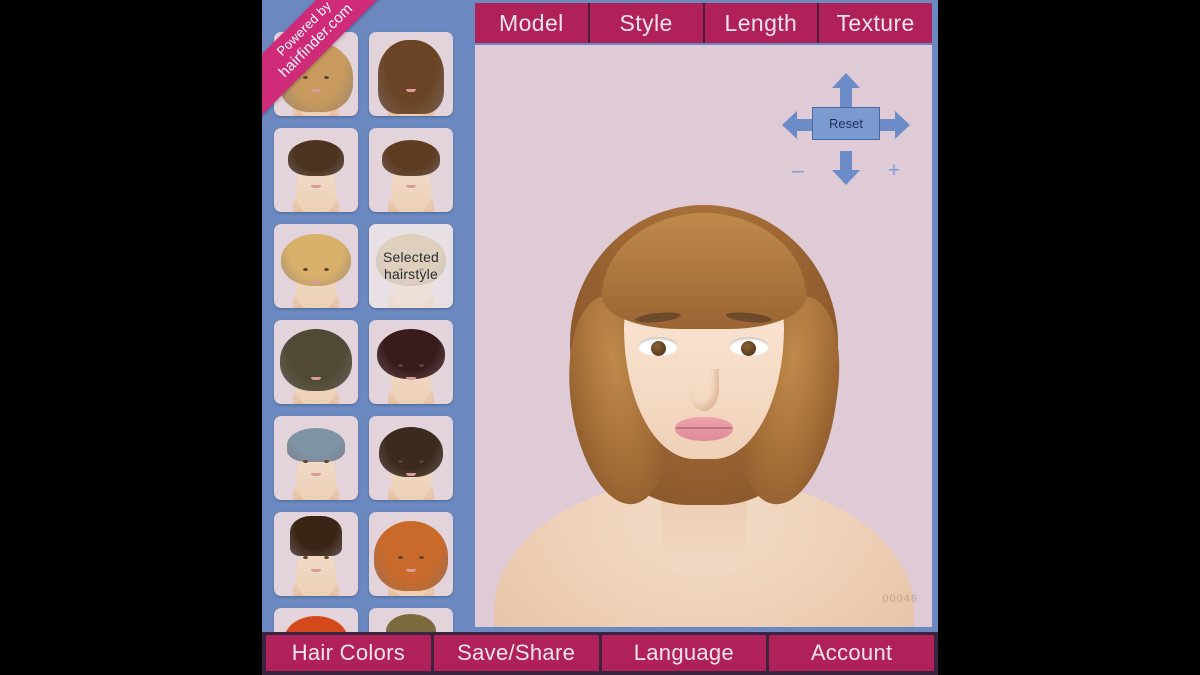  I want to click on tab-texture: Texture, so click(875, 23).